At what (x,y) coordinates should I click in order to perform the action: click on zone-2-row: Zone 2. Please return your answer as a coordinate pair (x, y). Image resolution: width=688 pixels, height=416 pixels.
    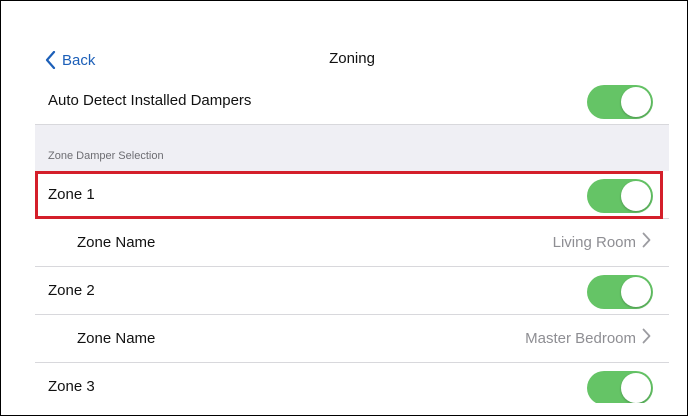
    Looking at the image, I should click on (352, 291).